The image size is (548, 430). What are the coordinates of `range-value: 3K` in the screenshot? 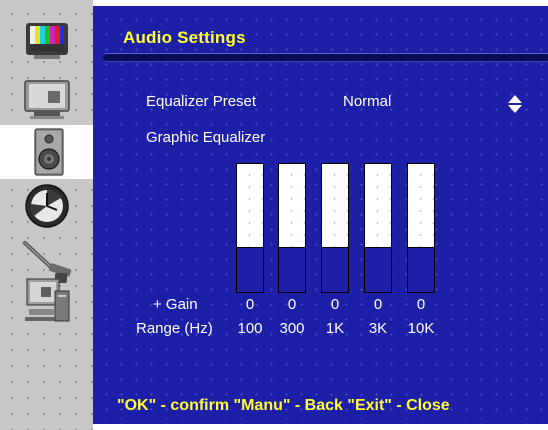 It's located at (378, 328).